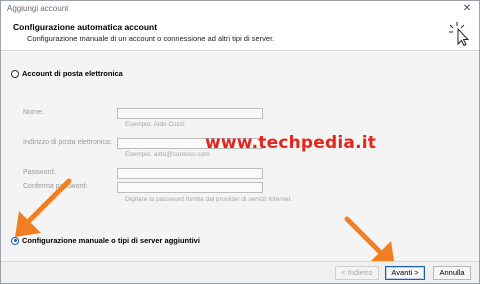  What do you see at coordinates (405, 273) in the screenshot?
I see `next-button: Avanti >` at bounding box center [405, 273].